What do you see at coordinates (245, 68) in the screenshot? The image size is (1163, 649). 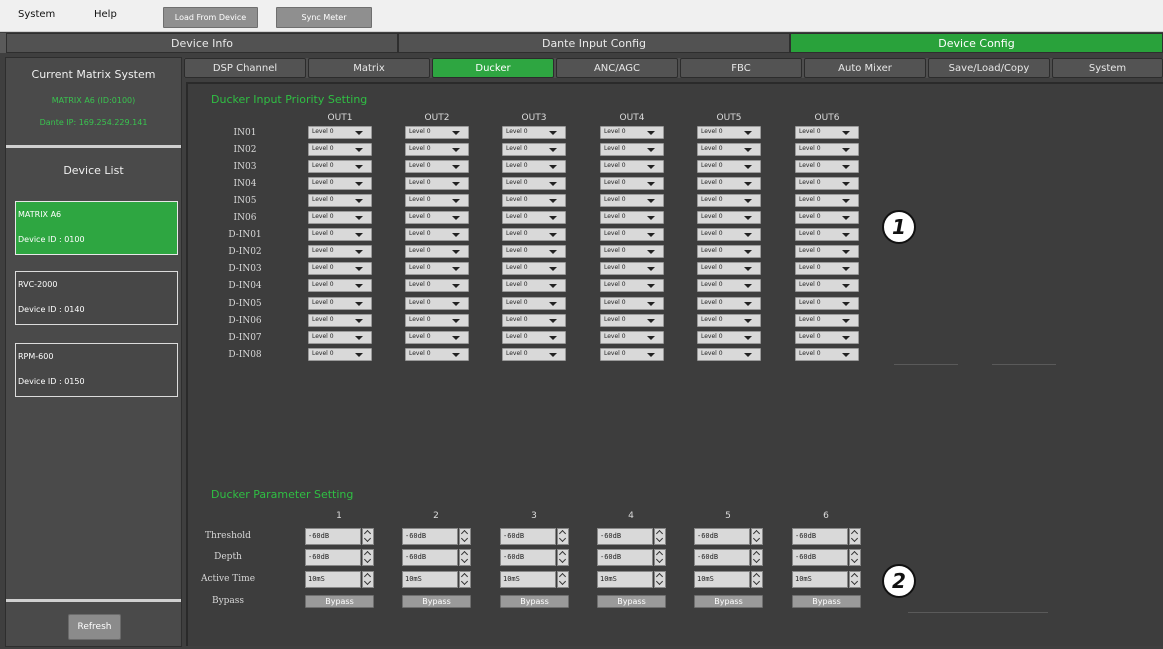 I see `tab-dsp-channel: DSP Channel` at bounding box center [245, 68].